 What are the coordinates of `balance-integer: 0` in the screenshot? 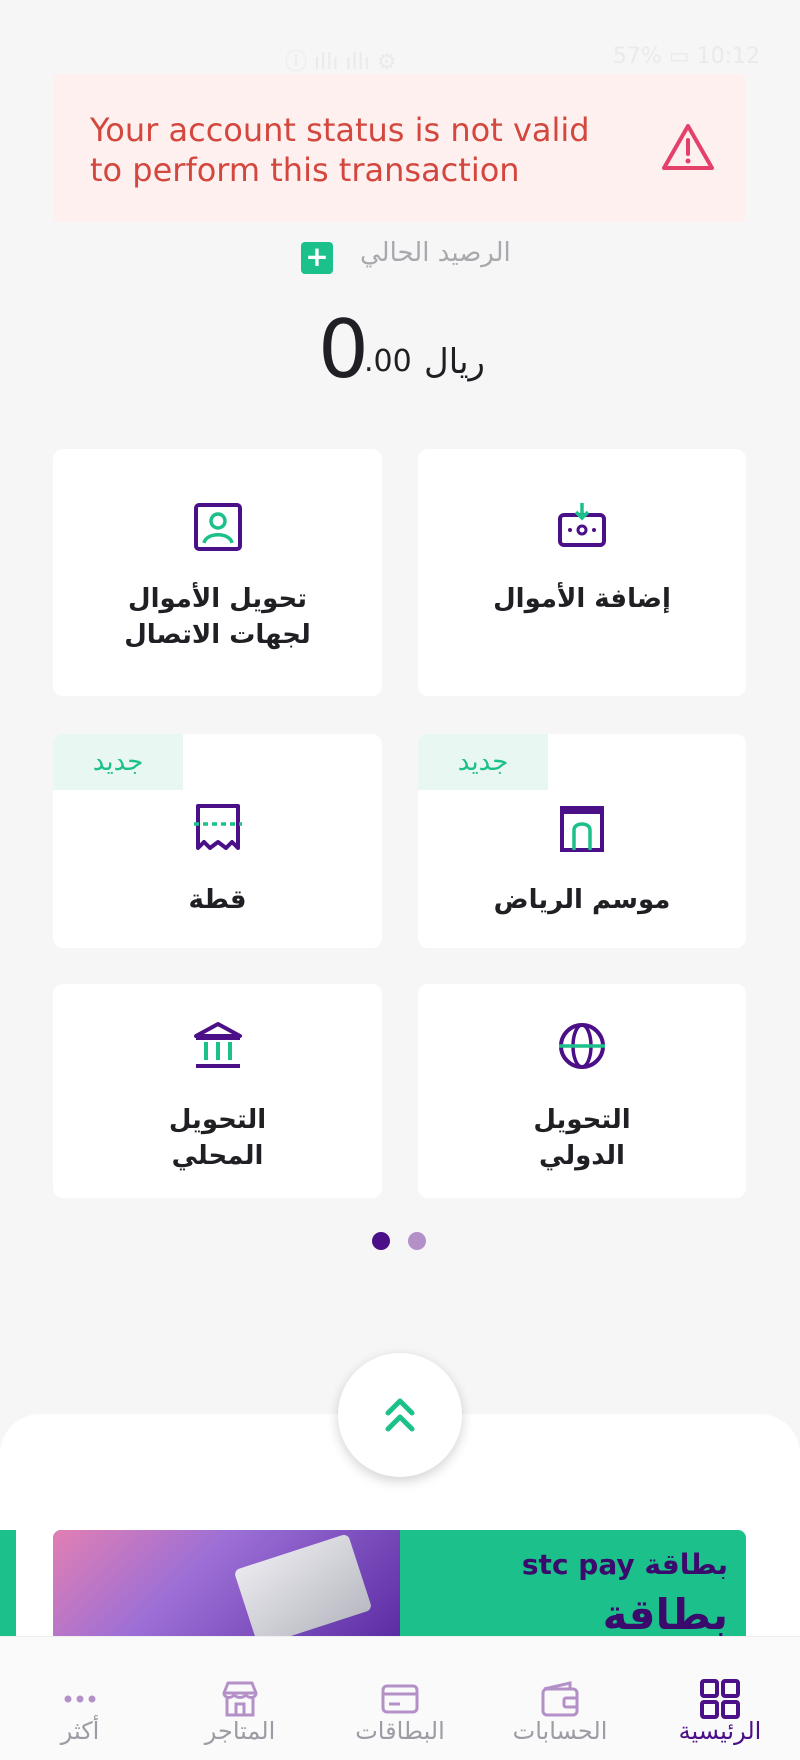 It's located at (343, 349).